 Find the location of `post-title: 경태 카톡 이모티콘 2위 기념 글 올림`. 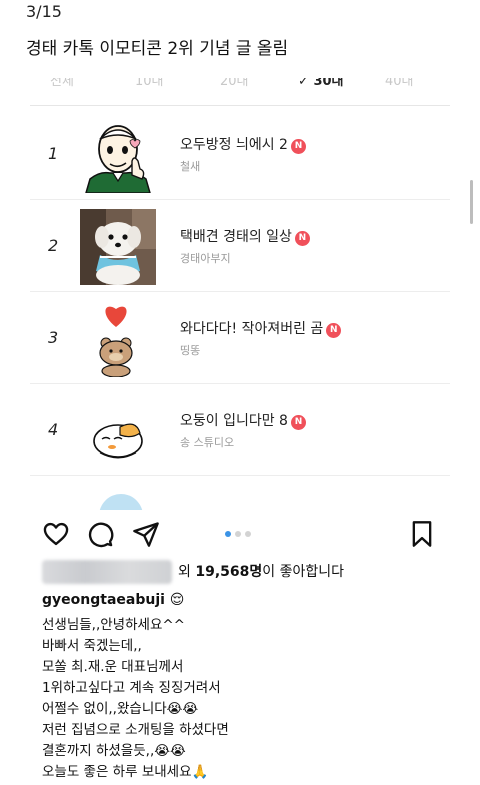

post-title: 경태 카톡 이모티콘 2위 기념 글 올림 is located at coordinates (157, 49).